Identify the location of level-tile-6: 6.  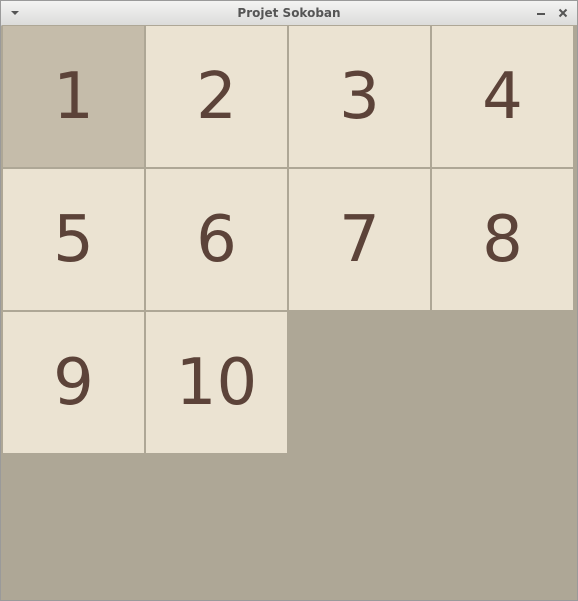
(216, 239).